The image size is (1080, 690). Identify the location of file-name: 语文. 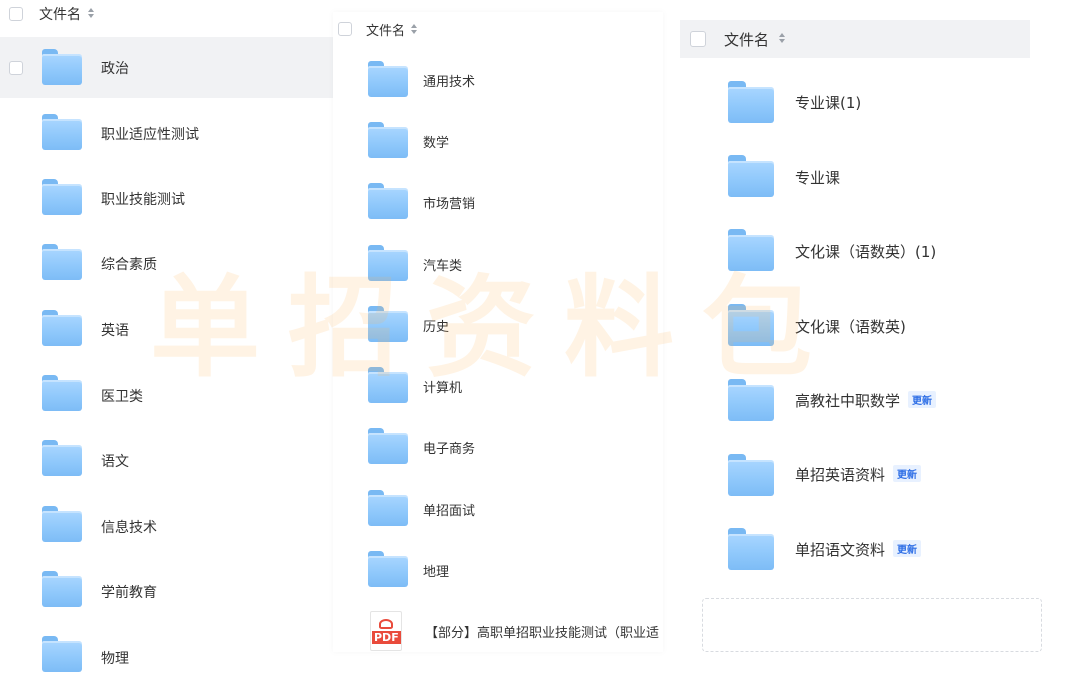
(115, 461).